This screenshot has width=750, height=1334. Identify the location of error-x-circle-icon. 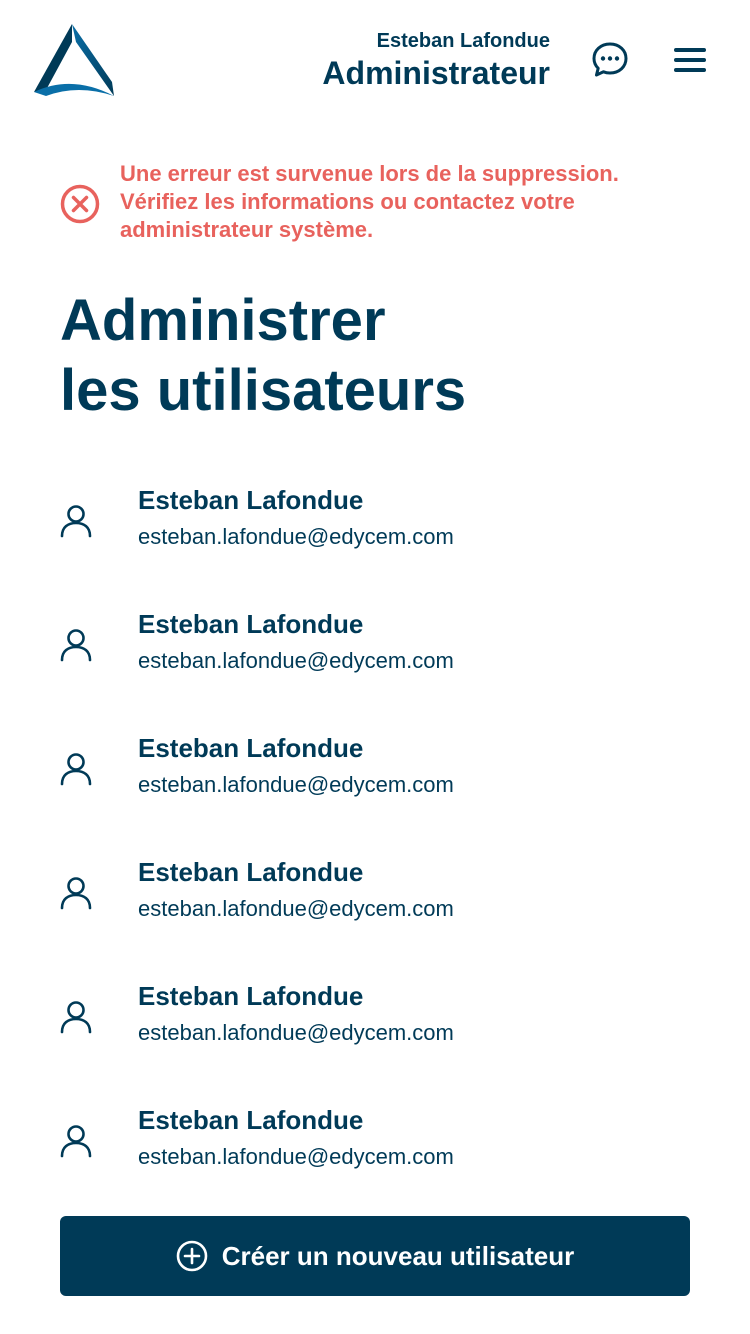
(80, 204).